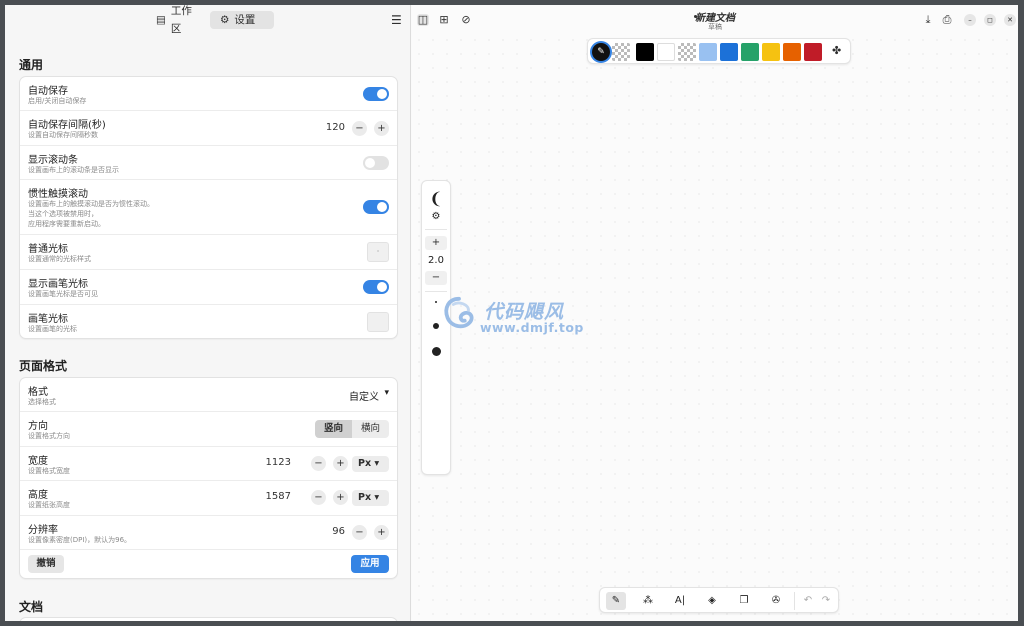 Image resolution: width=1024 pixels, height=626 pixels. I want to click on height-subtitle: 设置纸张高度, so click(49, 505).